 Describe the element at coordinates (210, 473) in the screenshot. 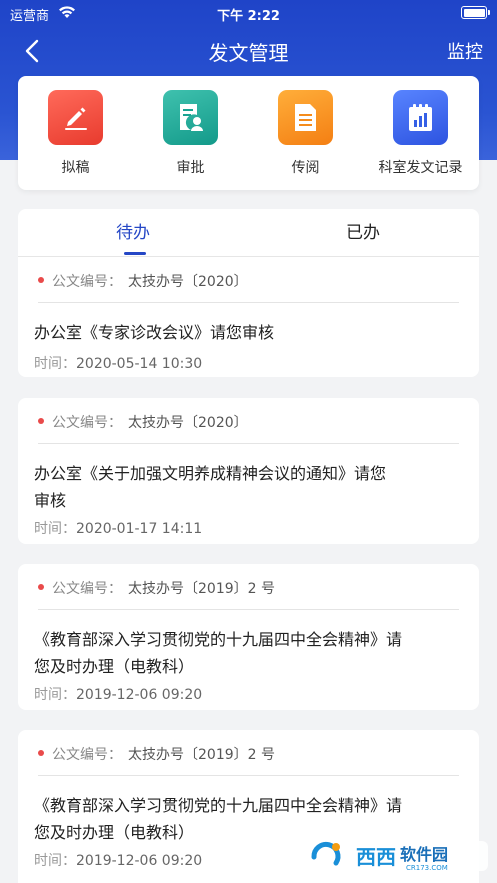

I see `document-title-line: 办公室《关于加强文明养成精神会议的通知》请您` at that location.